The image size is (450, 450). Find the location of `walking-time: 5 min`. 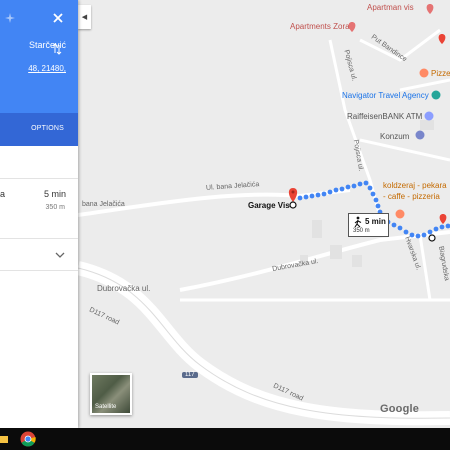

walking-time: 5 min is located at coordinates (375, 221).